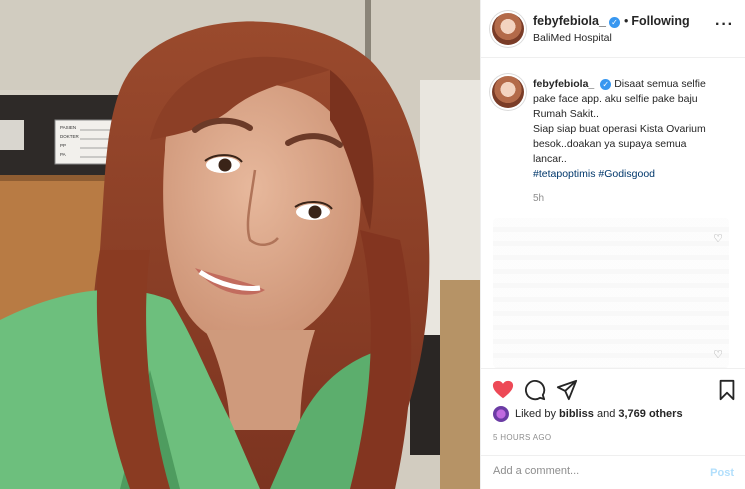 The width and height of the screenshot is (745, 489). I want to click on add-comment-bar: Post, so click(613, 472).